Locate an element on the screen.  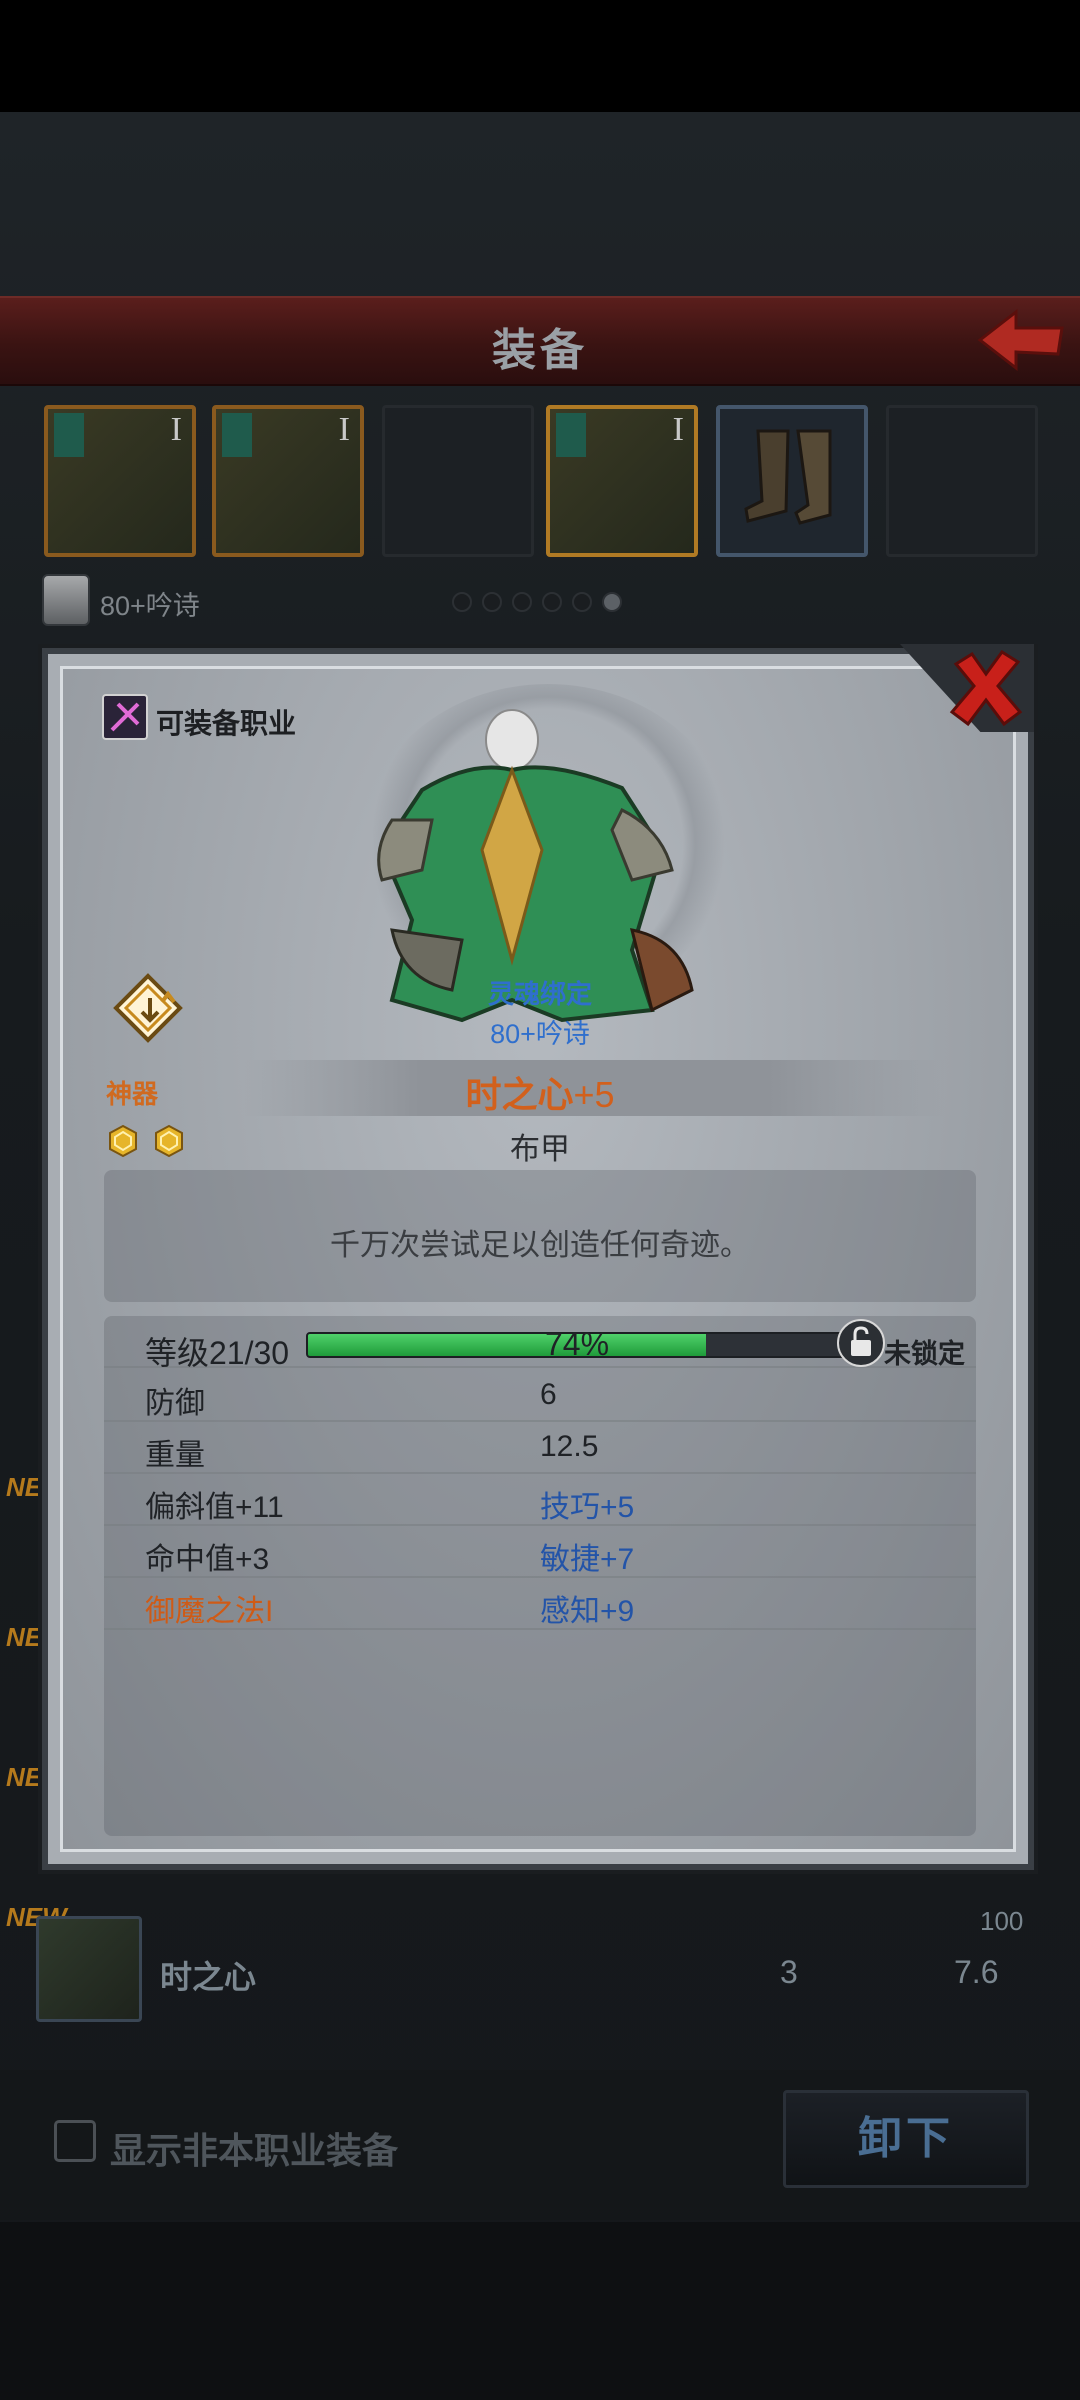
page-dot-active is located at coordinates (612, 602).